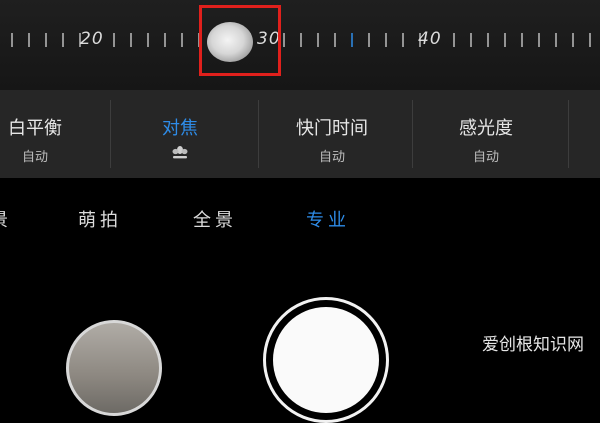 The image size is (600, 423). Describe the element at coordinates (180, 128) in the screenshot. I see `setting-label: 对焦` at that location.